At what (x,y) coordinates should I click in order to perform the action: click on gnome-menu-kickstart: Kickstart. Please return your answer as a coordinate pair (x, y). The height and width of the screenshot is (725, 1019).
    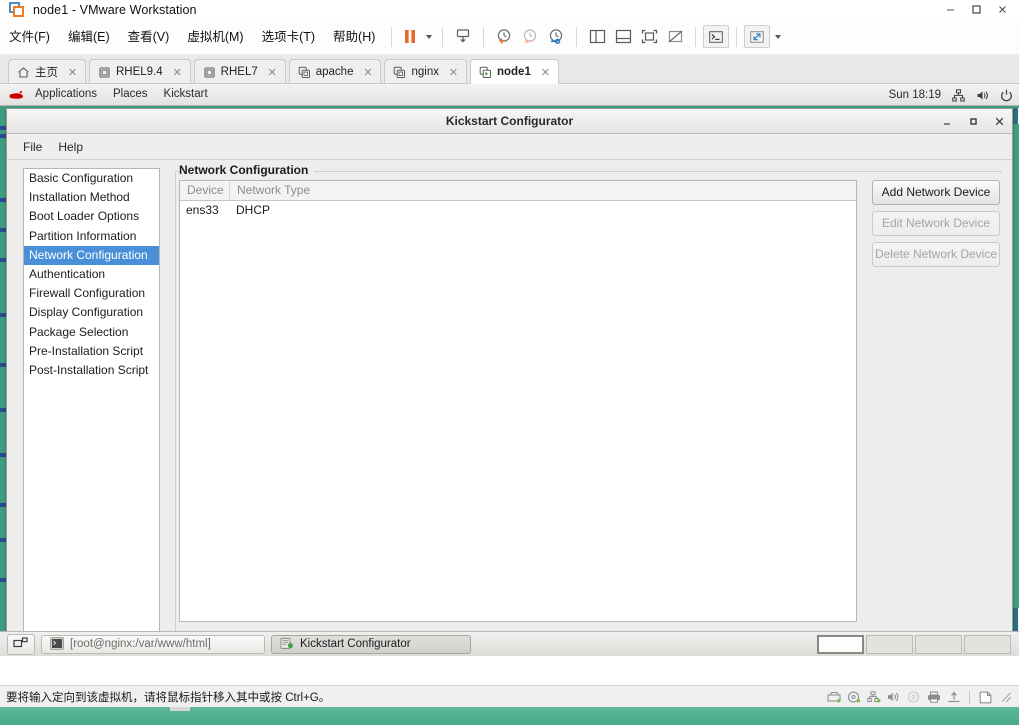
    Looking at the image, I should click on (186, 94).